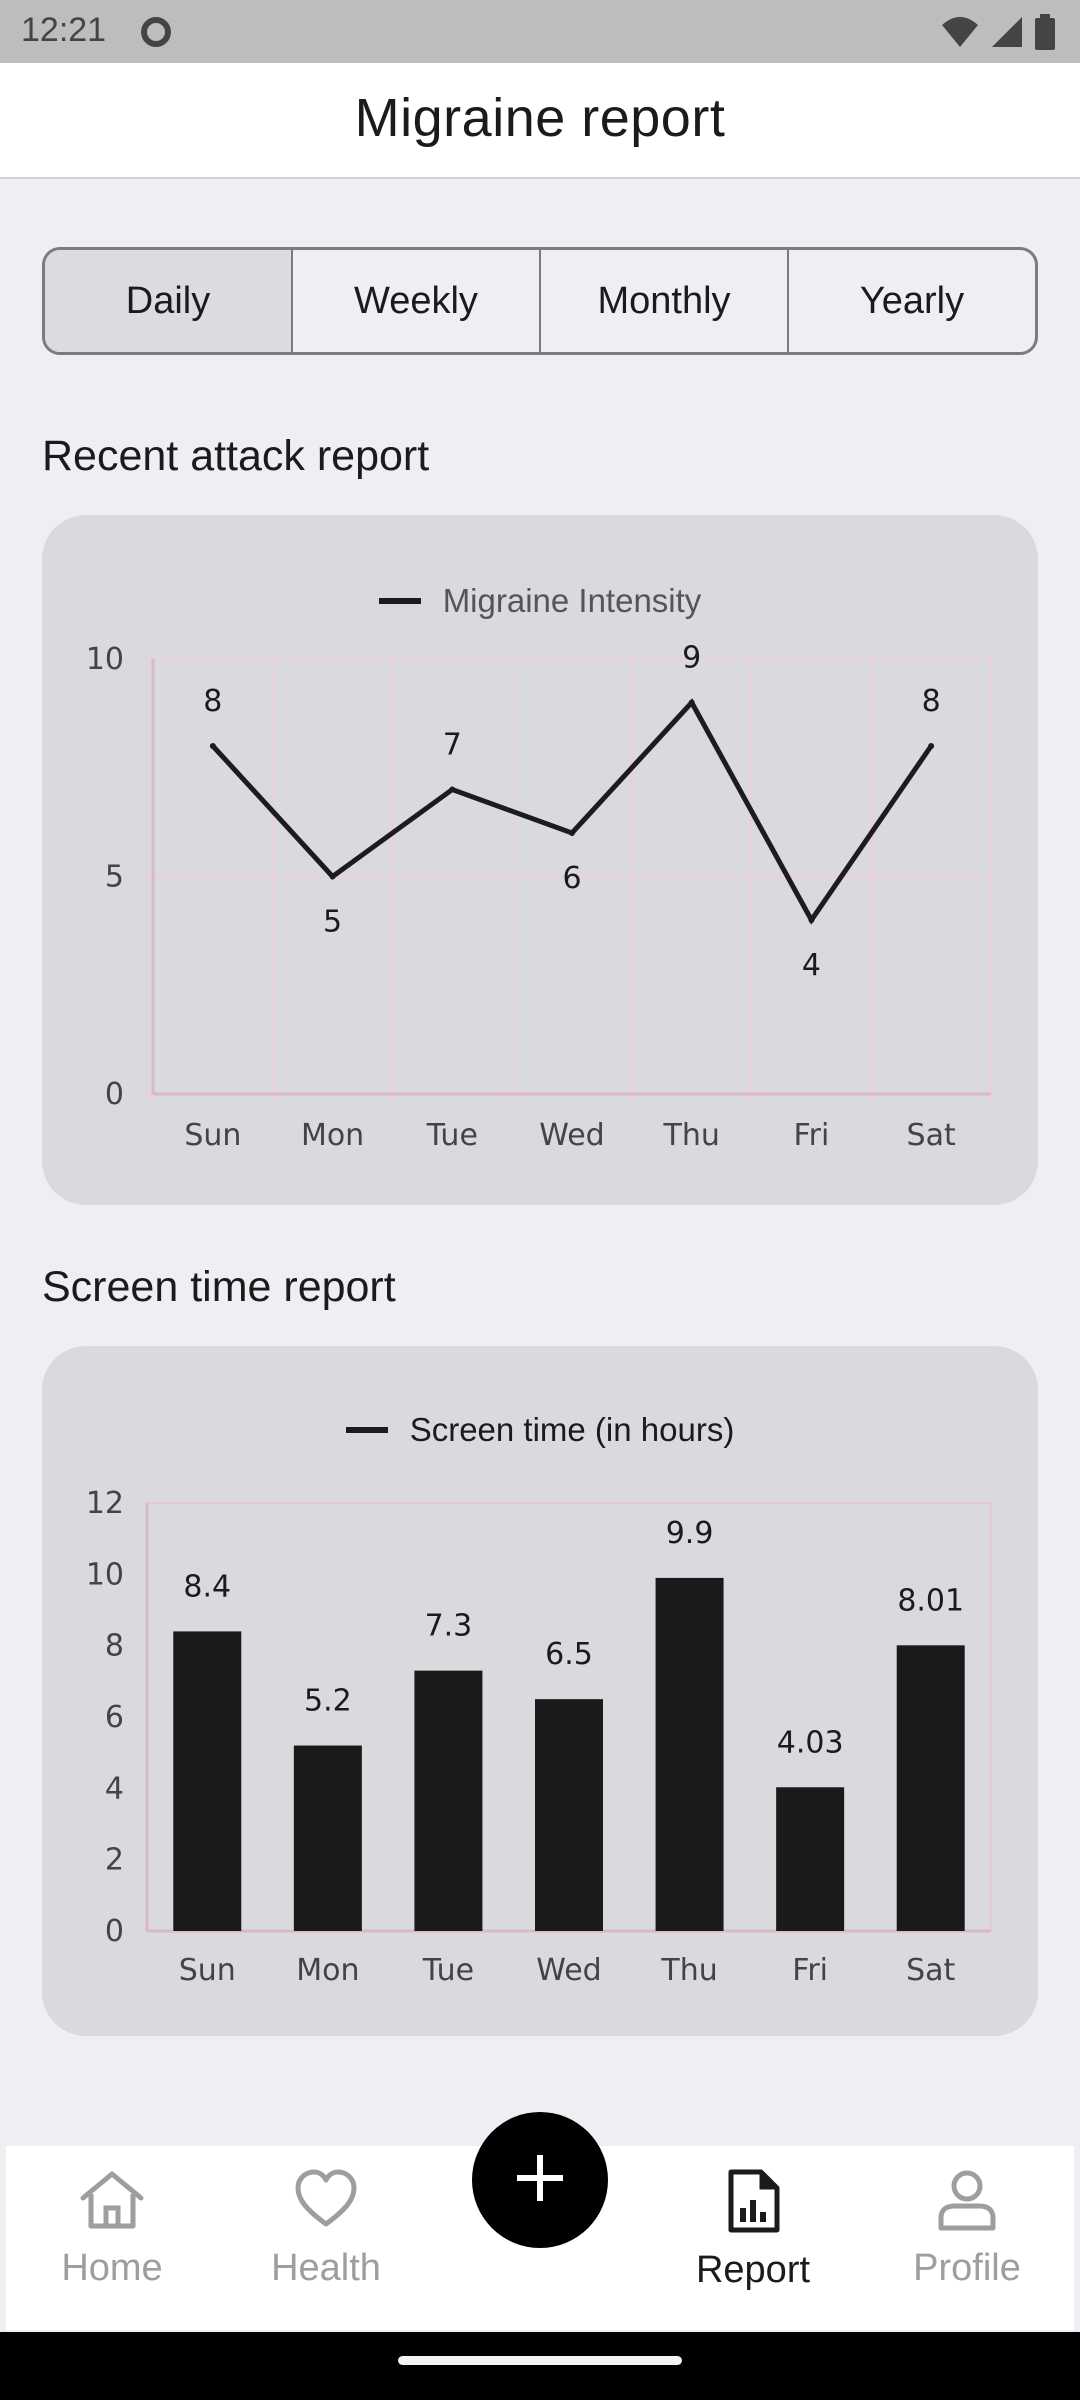  I want to click on data-label: 9.9, so click(690, 1533).